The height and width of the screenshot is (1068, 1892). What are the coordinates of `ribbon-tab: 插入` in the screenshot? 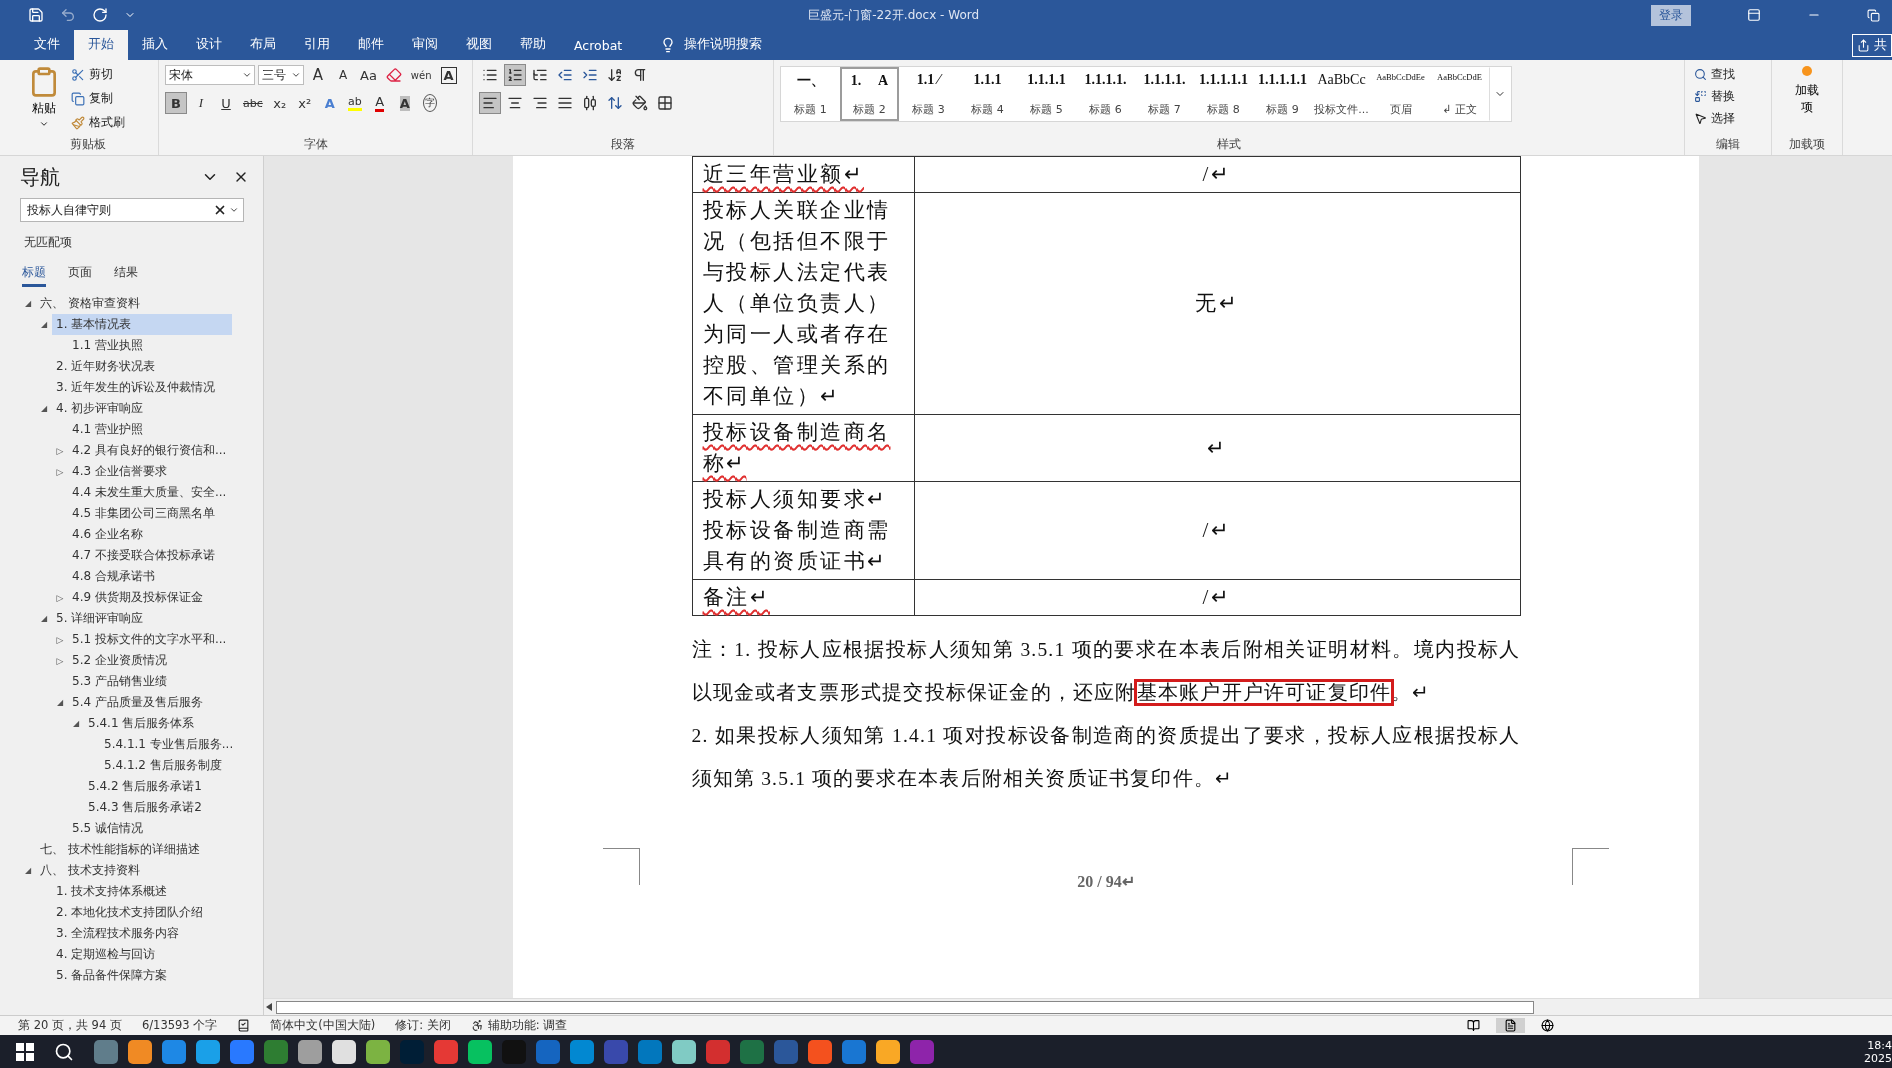 It's located at (155, 45).